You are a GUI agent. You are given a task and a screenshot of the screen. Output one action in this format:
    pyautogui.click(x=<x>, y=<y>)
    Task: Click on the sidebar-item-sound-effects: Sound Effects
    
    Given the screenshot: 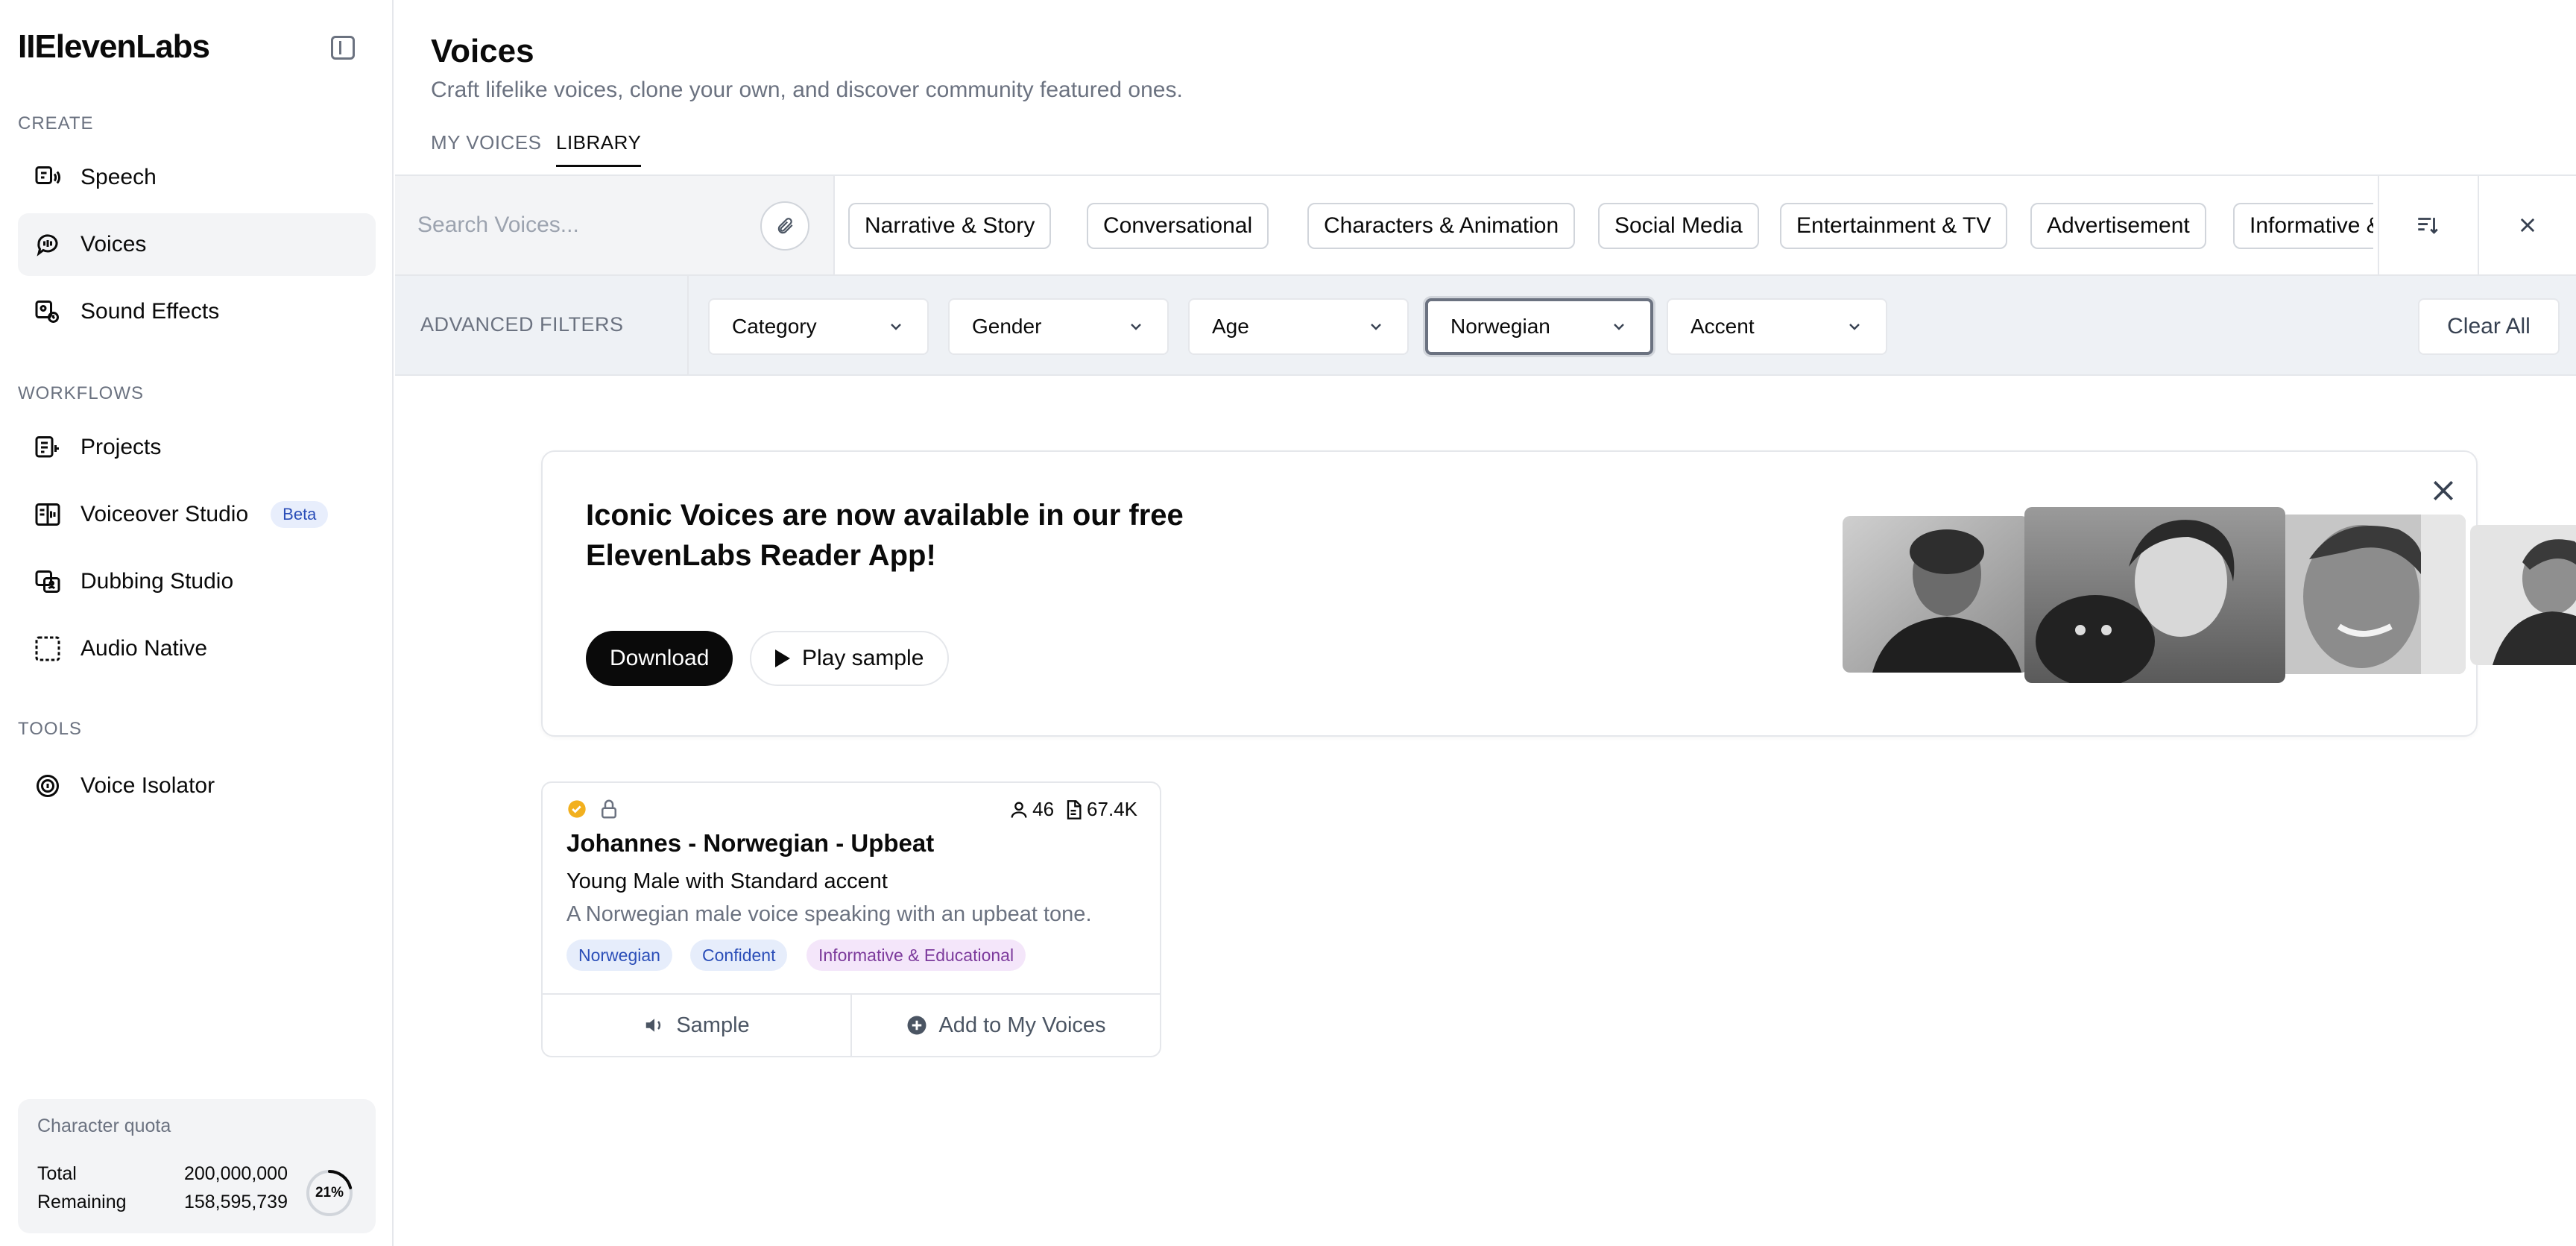 What is the action you would take?
    pyautogui.click(x=197, y=311)
    